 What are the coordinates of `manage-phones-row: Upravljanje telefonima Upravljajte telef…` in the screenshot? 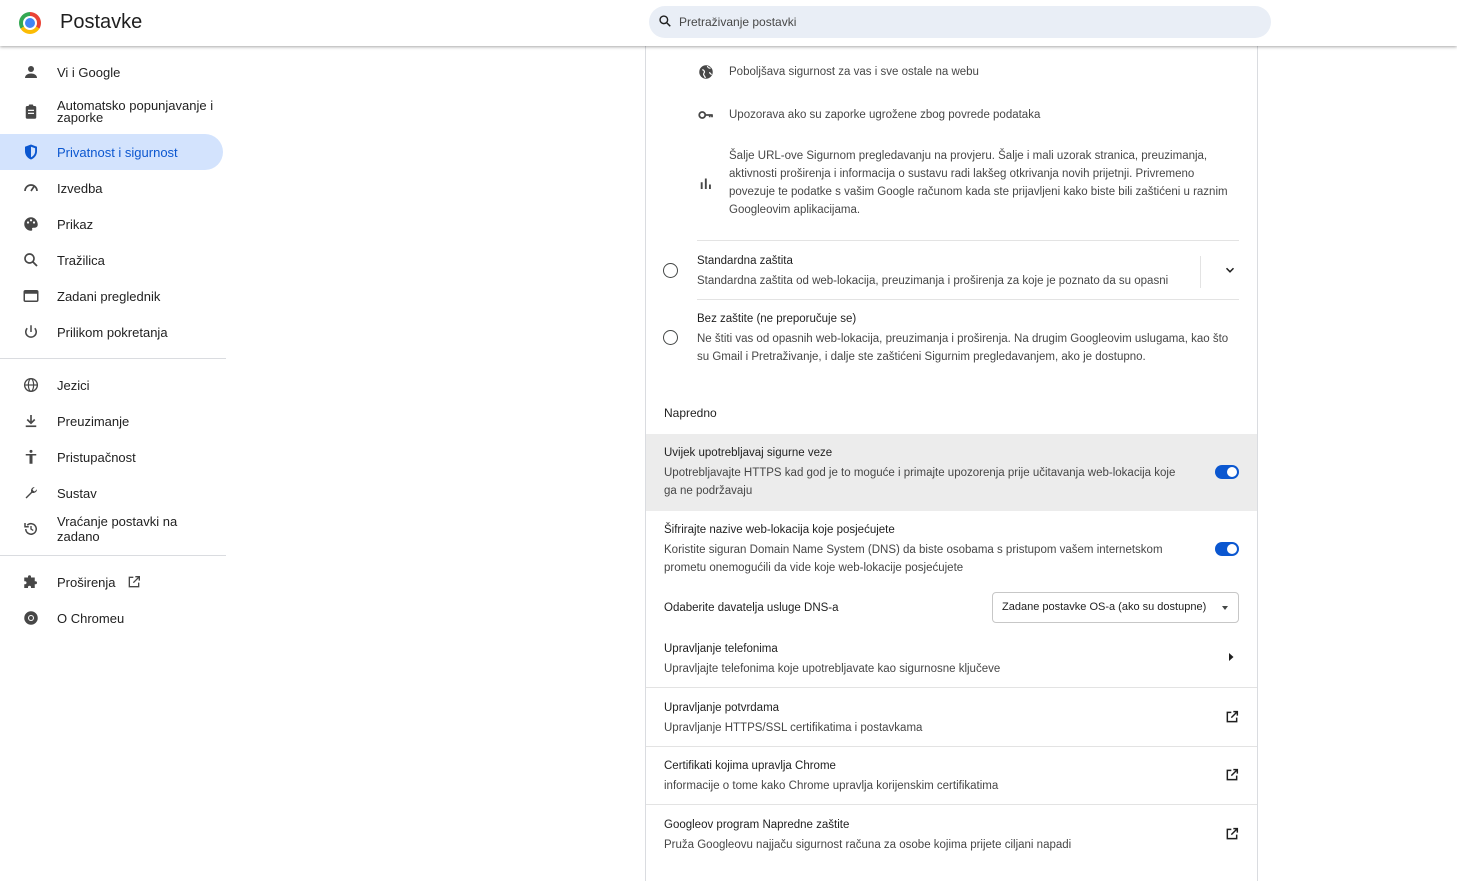 It's located at (951, 657).